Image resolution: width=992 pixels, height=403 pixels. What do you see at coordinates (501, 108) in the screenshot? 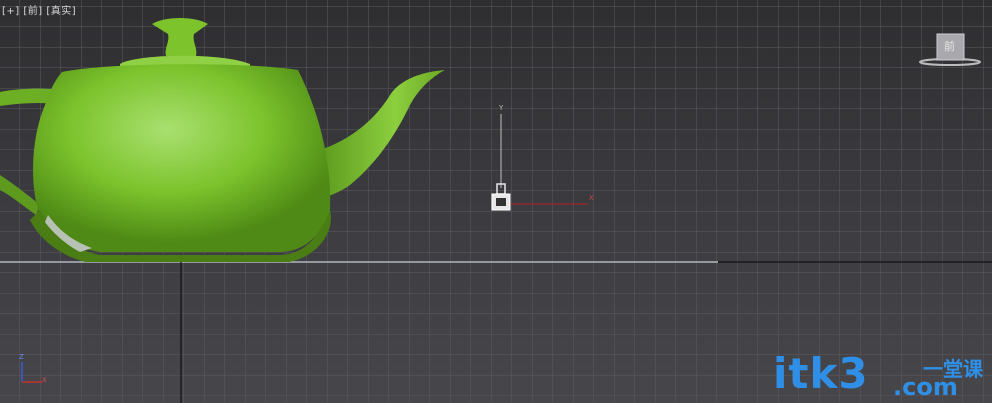
I see `gizmo-axis-y-label: Y` at bounding box center [501, 108].